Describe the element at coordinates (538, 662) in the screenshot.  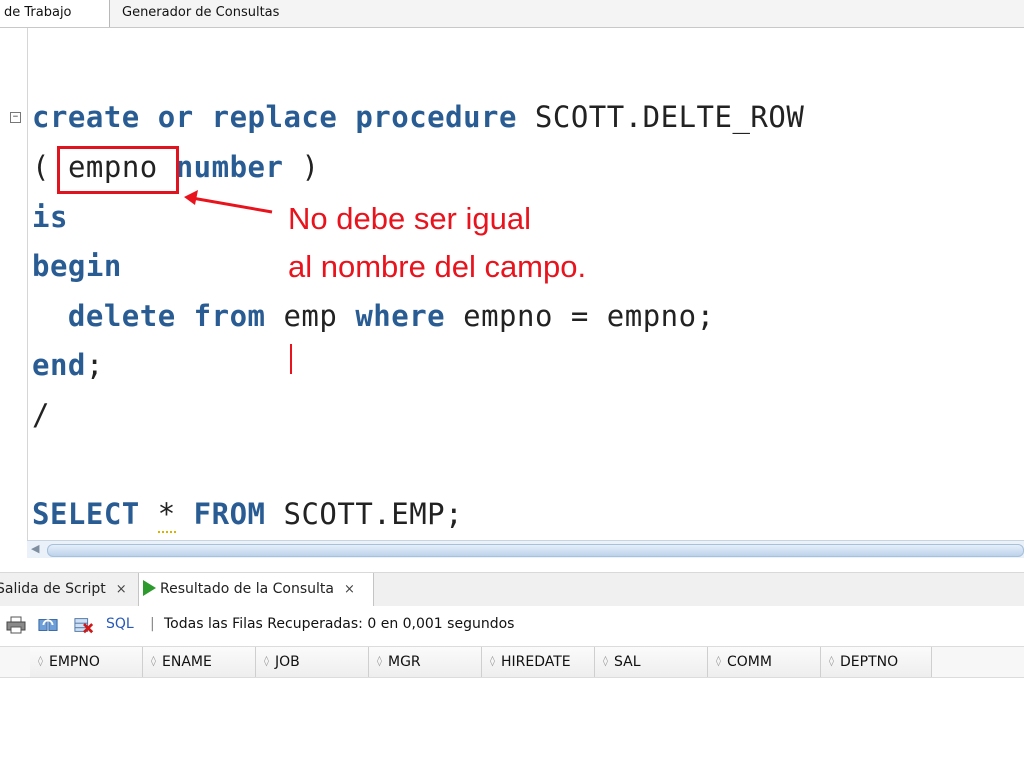
I see `column-header-hiredate: ◊ HIREDATE` at that location.